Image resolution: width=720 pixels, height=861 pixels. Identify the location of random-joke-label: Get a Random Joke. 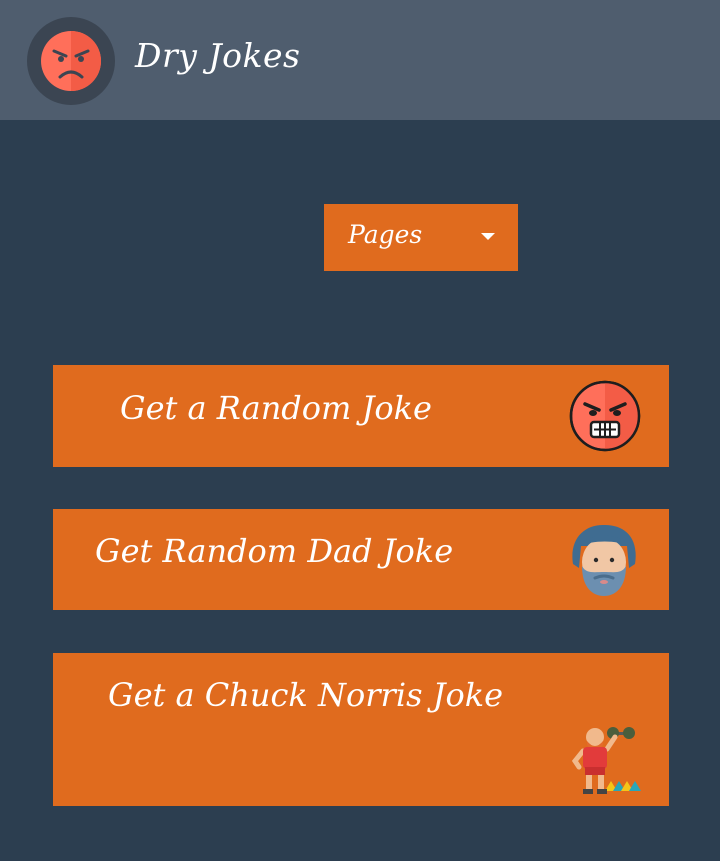
(276, 408).